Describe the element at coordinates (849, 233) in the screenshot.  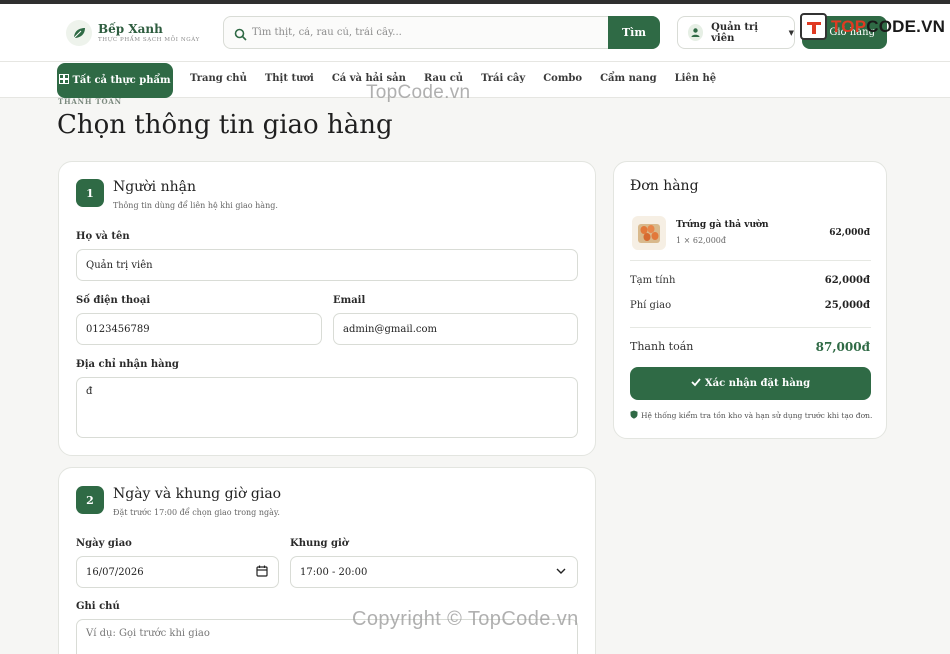
I see `product-price: 62,000đ` at that location.